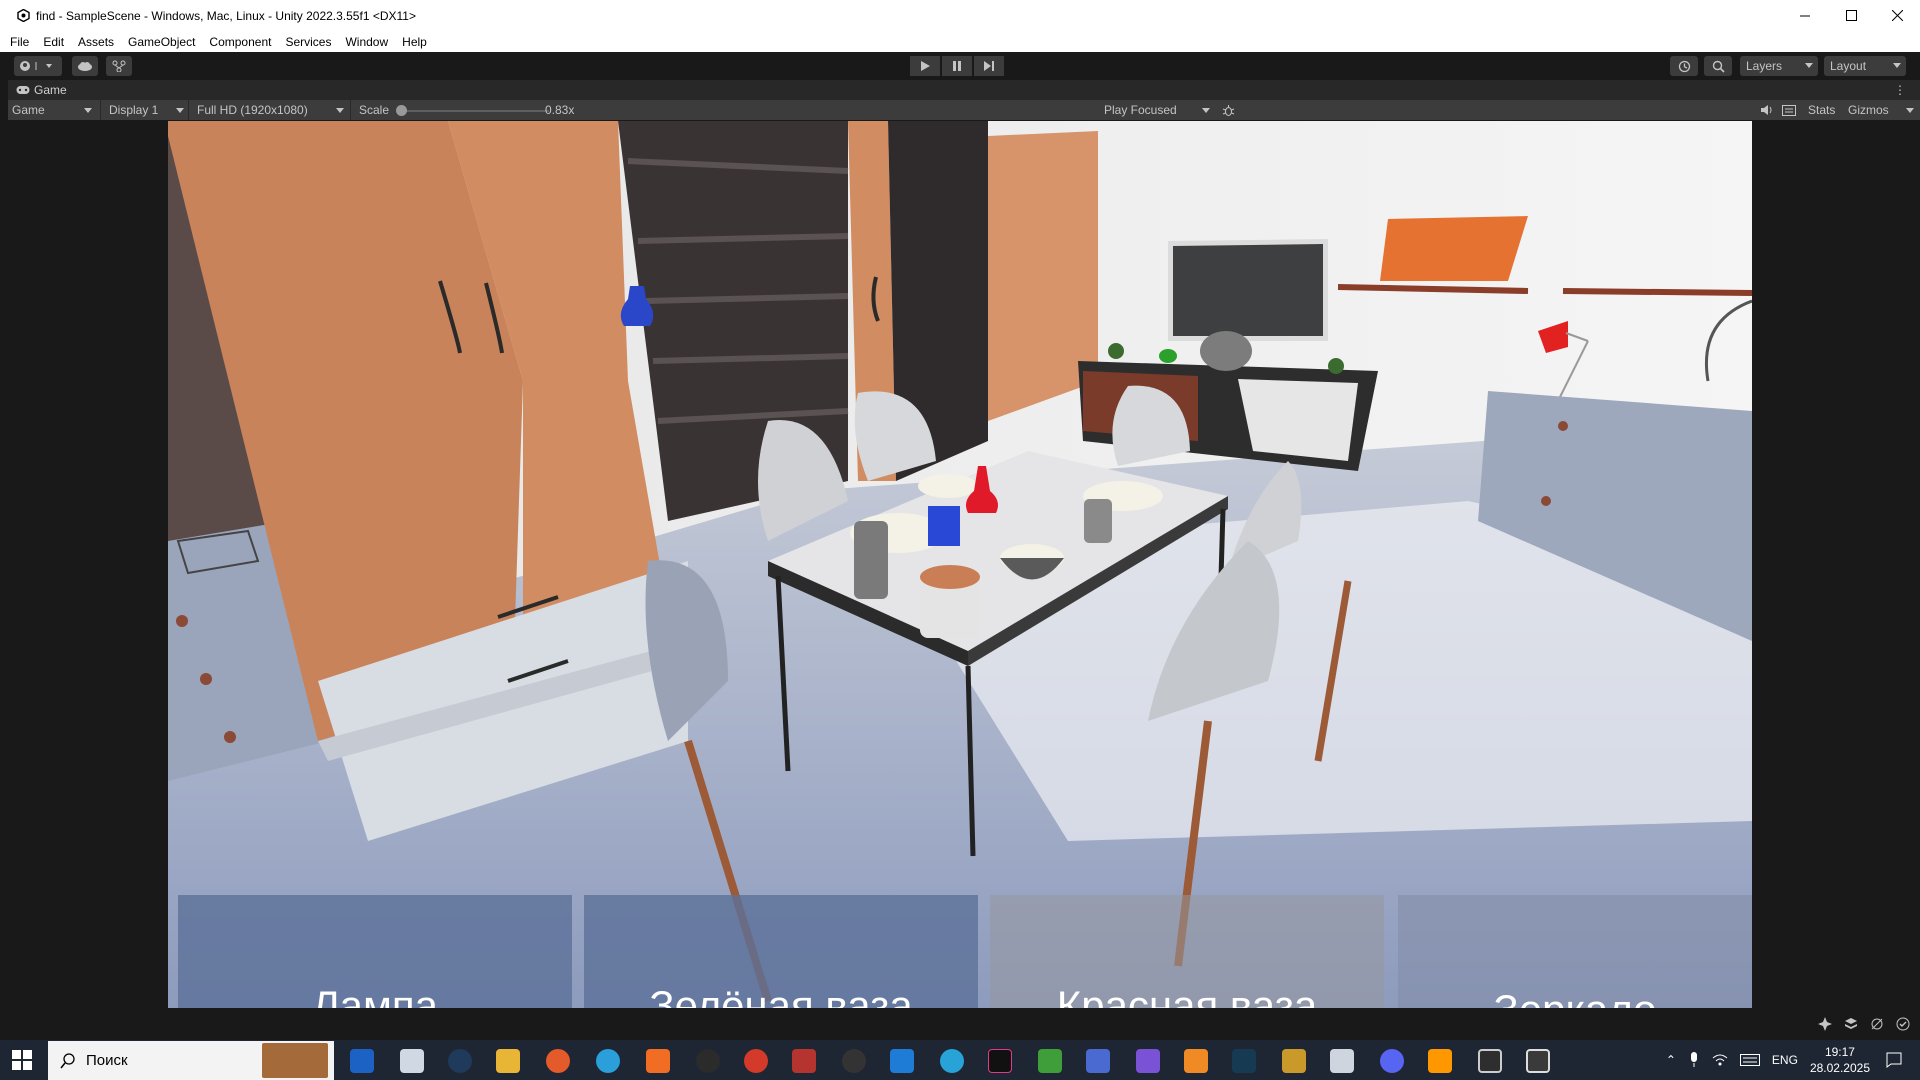 The image size is (1920, 1080). What do you see at coordinates (38, 66) in the screenshot?
I see `account-button` at bounding box center [38, 66].